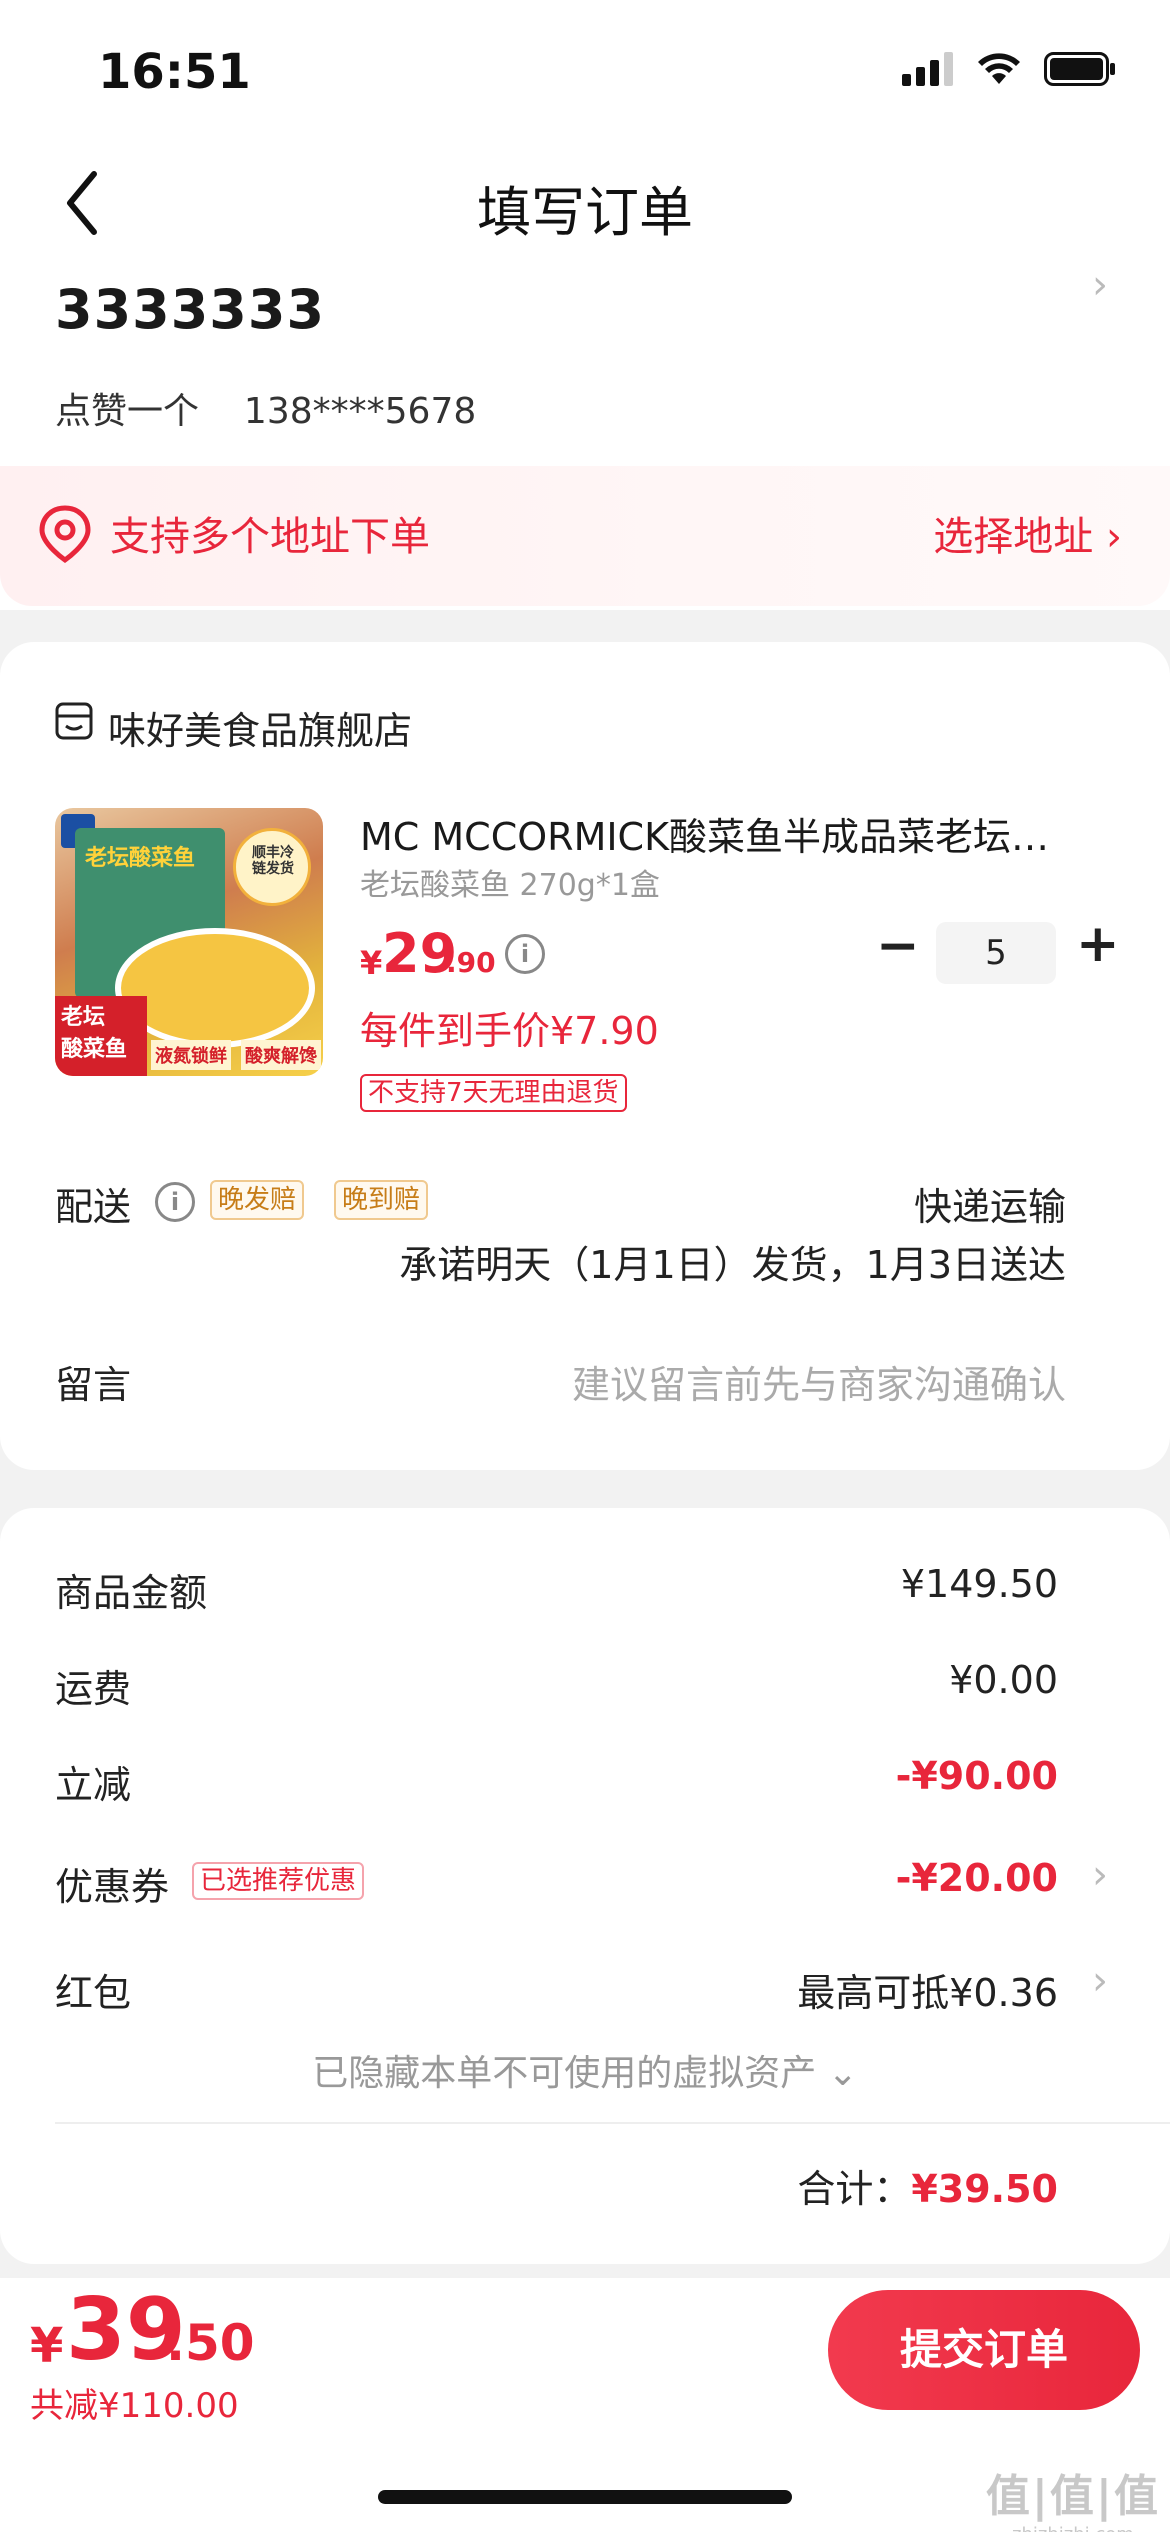  I want to click on watermark-logo: 值|值|值, so click(1072, 2496).